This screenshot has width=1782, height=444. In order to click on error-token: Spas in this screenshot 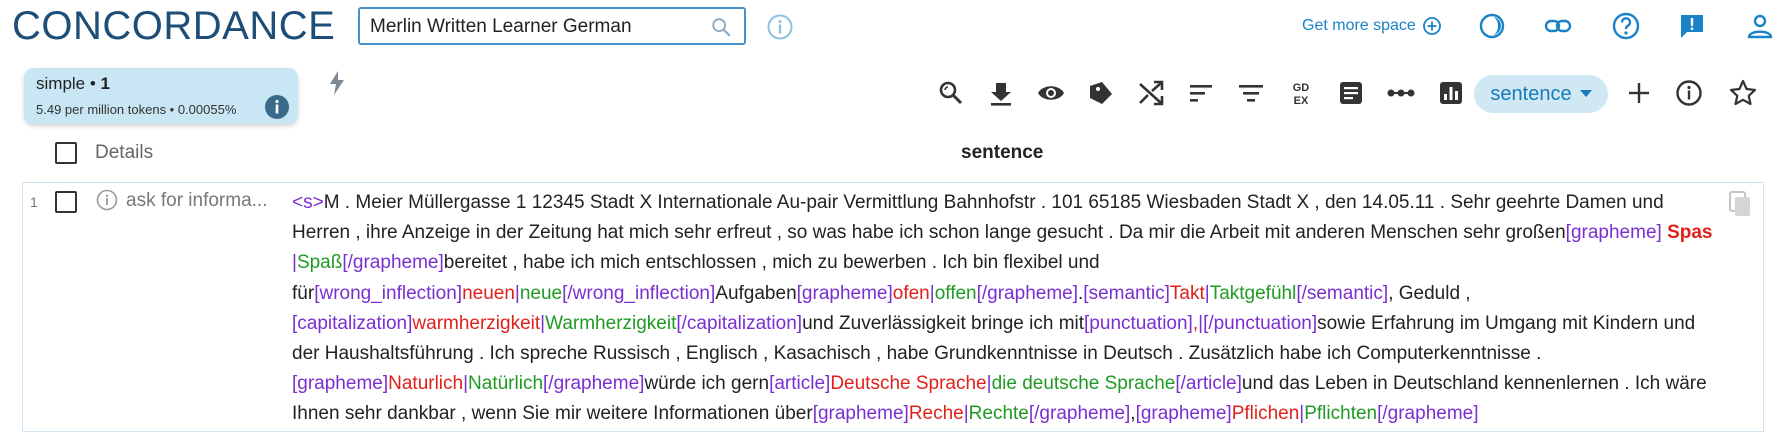, I will do `click(1690, 233)`.